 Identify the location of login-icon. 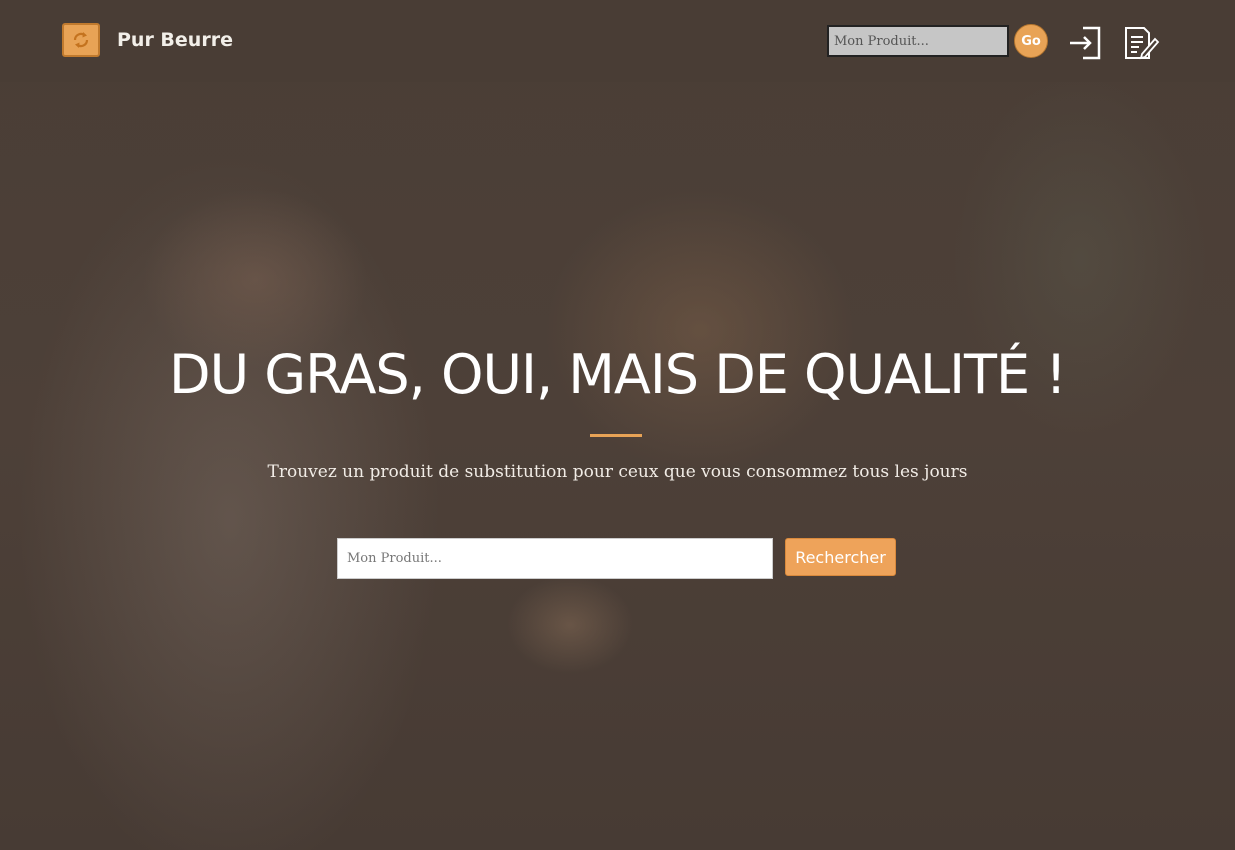
(1086, 43).